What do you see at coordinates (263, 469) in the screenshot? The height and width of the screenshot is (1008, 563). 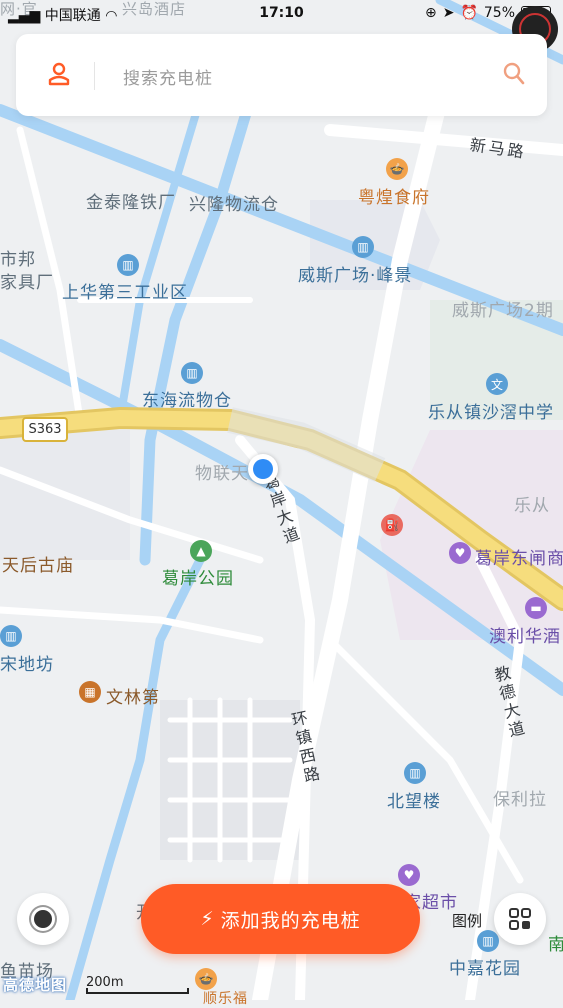 I see `current-location-marker` at bounding box center [263, 469].